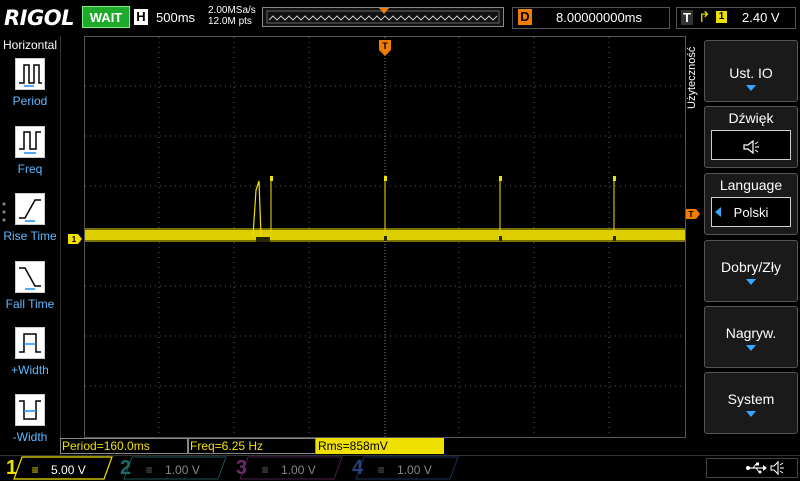  What do you see at coordinates (124, 446) in the screenshot?
I see `measurement-period: Period=160.0ms` at bounding box center [124, 446].